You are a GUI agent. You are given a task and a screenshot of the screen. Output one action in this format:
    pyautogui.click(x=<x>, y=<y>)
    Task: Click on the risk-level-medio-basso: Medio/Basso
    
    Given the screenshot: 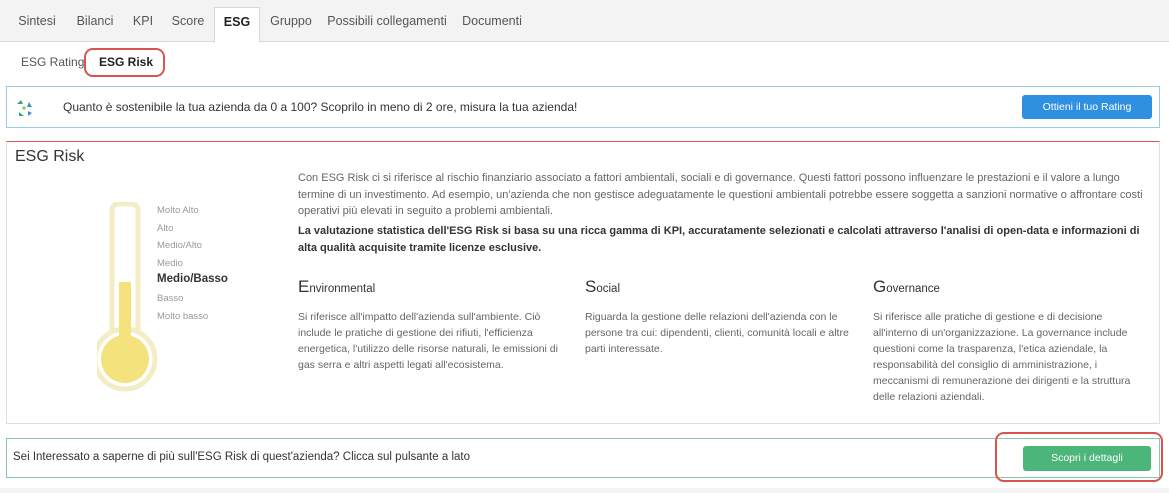 What is the action you would take?
    pyautogui.click(x=192, y=279)
    